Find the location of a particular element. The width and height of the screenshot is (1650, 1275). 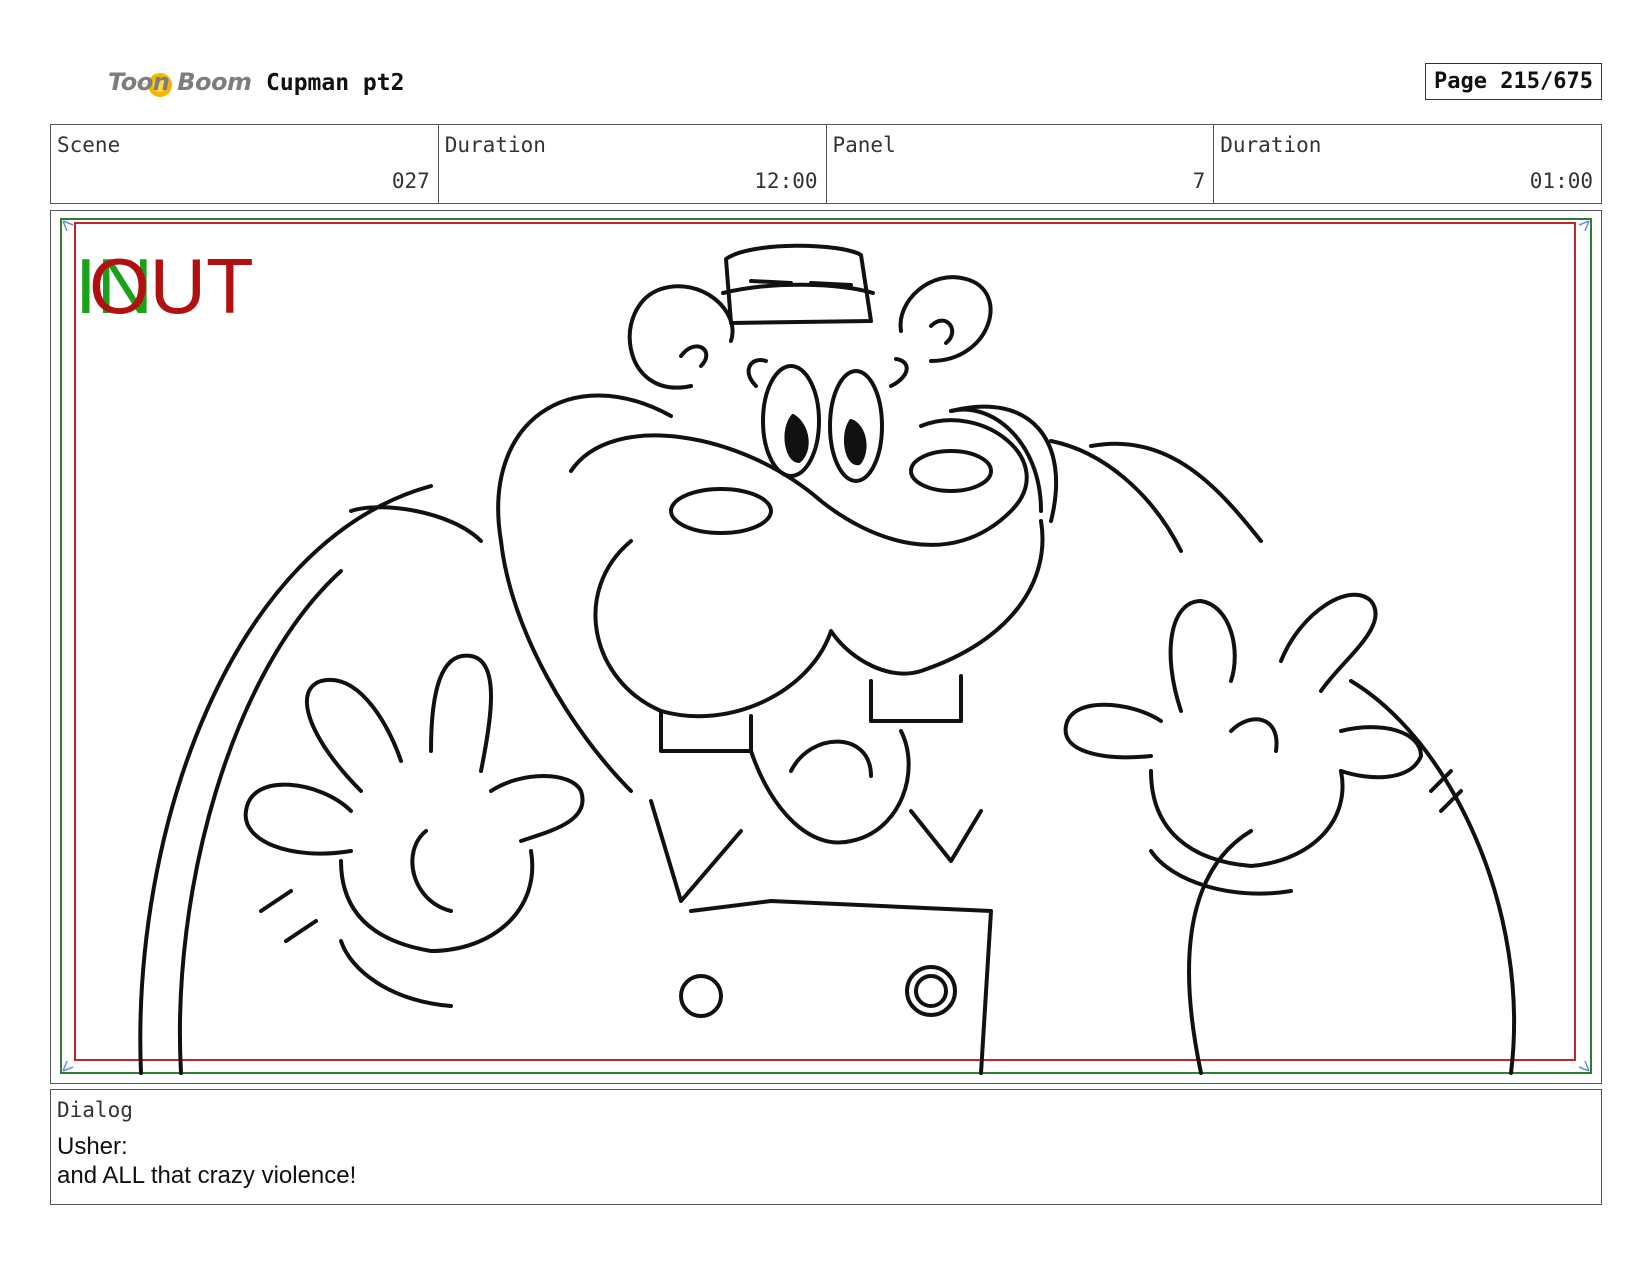

project-title: Cupman pt2 is located at coordinates (335, 83).